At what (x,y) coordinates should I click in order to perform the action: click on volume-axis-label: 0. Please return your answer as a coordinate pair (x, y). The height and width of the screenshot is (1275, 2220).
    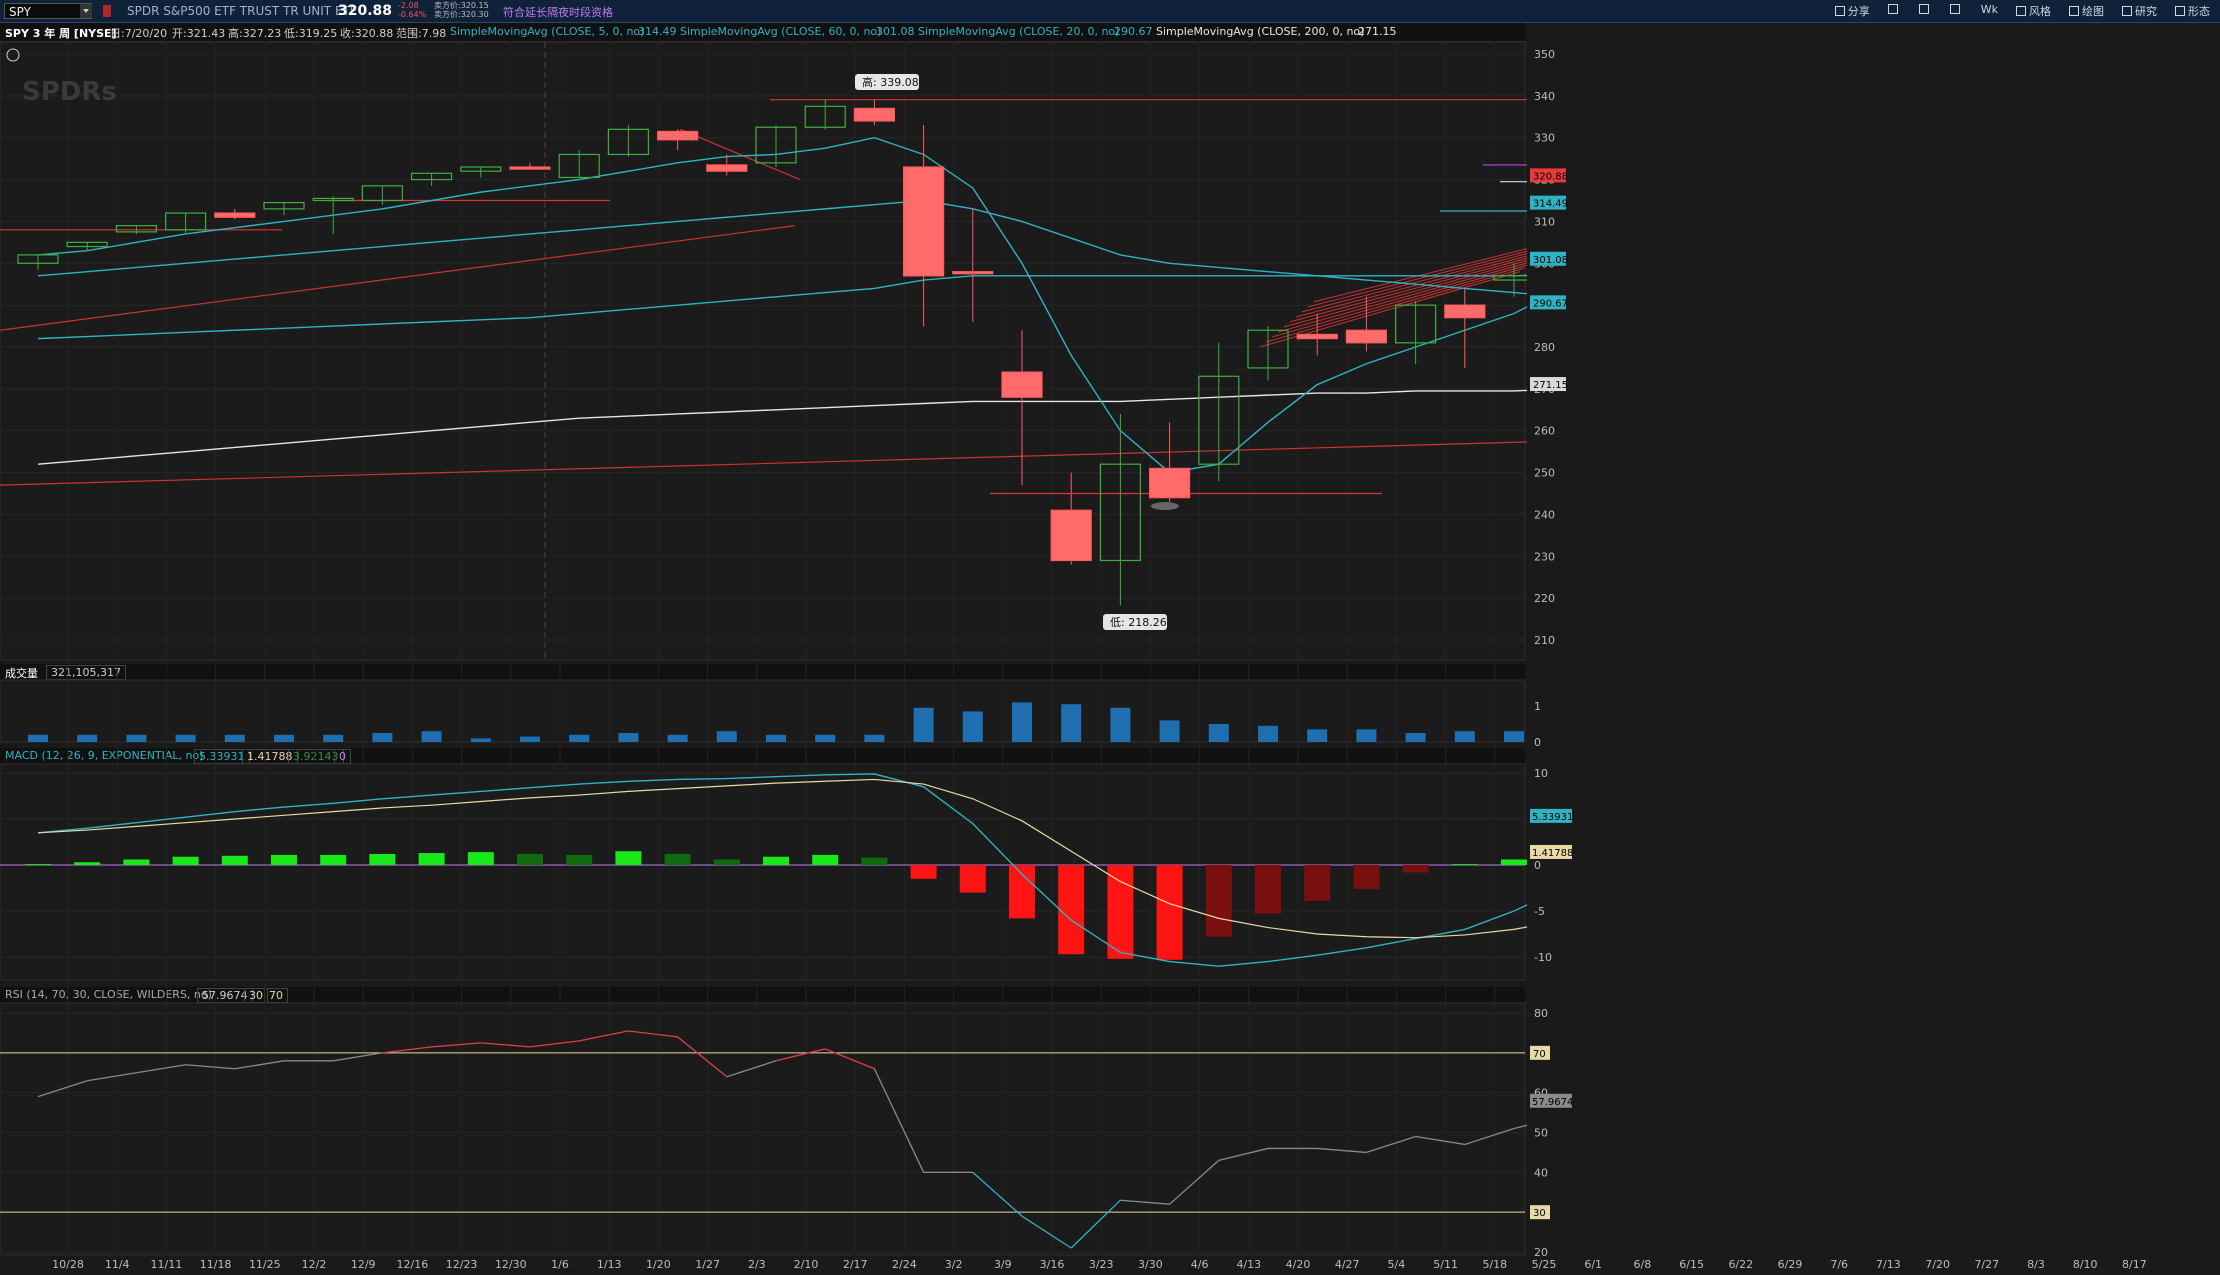
    Looking at the image, I should click on (1537, 742).